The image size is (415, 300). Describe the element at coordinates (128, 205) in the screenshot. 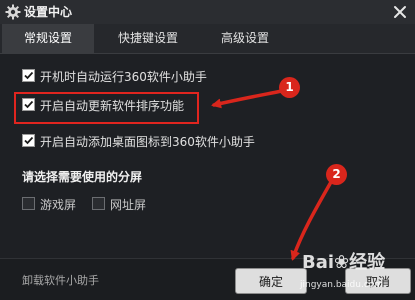

I see `web-screen-label: 网址屏` at that location.